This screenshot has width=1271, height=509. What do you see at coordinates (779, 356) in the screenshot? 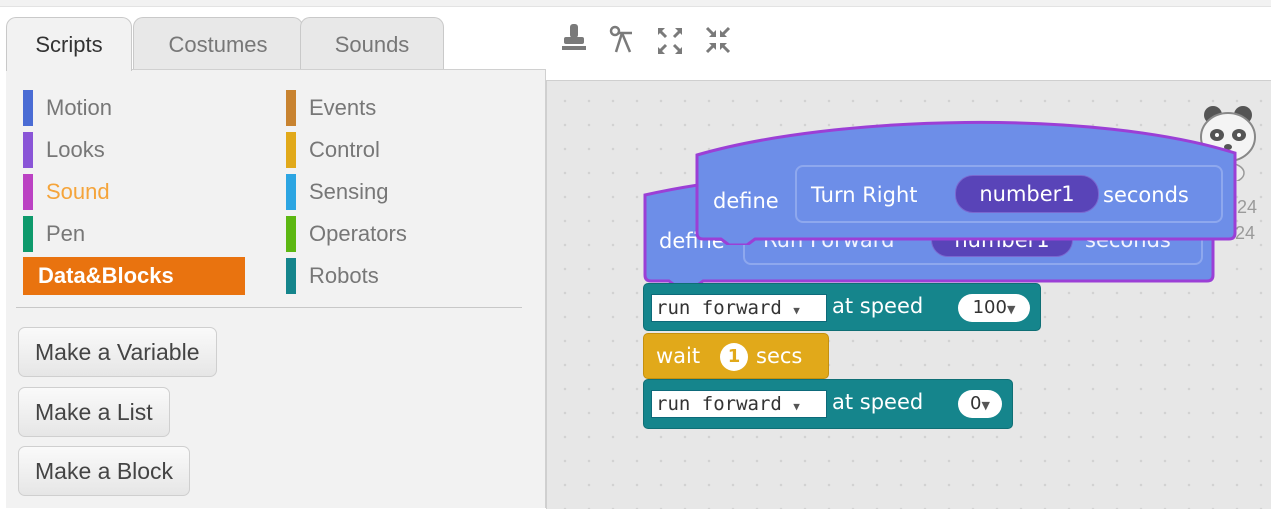
I see `wait-unit: secs` at bounding box center [779, 356].